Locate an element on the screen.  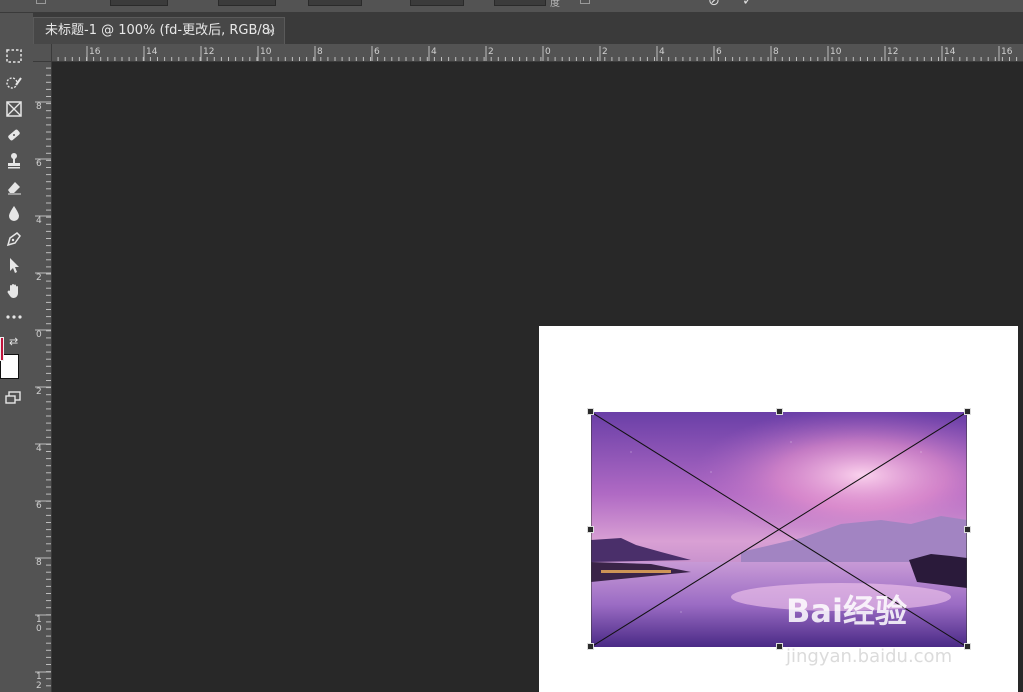
degree-label: 度 is located at coordinates (555, 4).